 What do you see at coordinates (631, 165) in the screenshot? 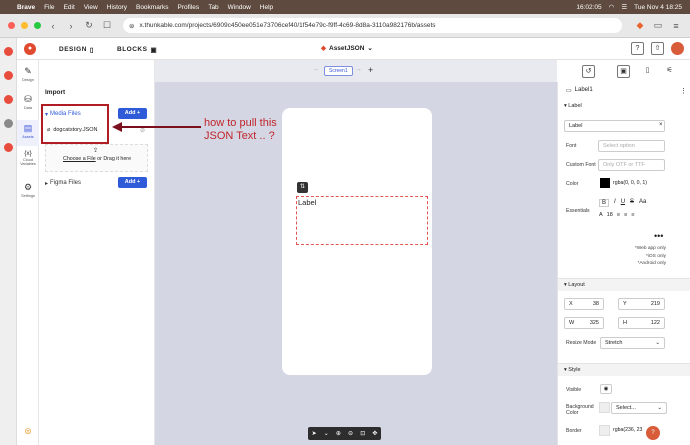
I see `custom-font-input: Only OTF or TTF` at bounding box center [631, 165].